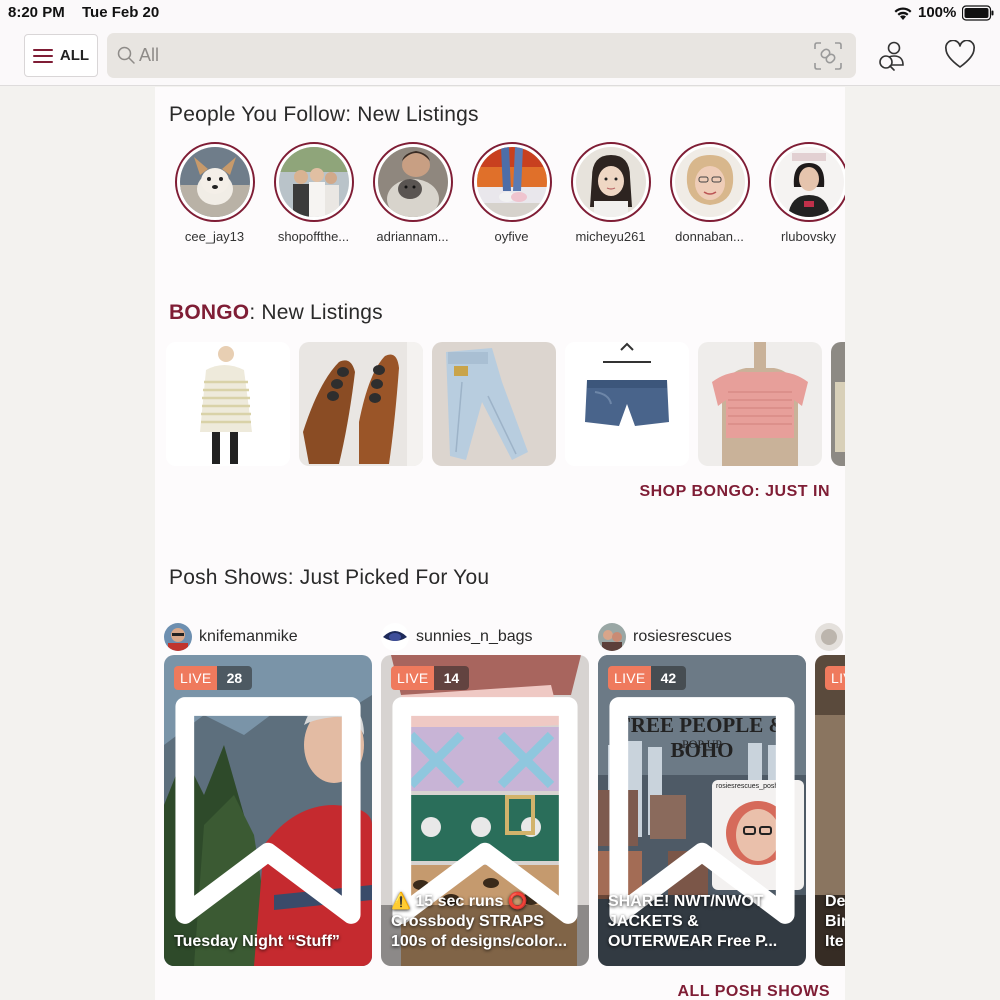 The image size is (1000, 1000). I want to click on show-host: rosiesrescues, so click(702, 637).